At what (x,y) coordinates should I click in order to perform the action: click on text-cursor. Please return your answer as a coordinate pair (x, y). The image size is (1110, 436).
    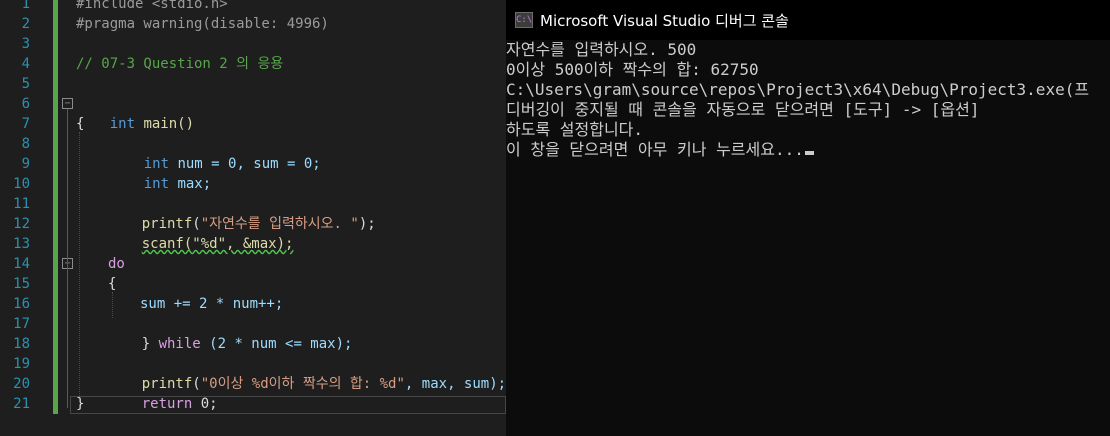
    Looking at the image, I should click on (809, 153).